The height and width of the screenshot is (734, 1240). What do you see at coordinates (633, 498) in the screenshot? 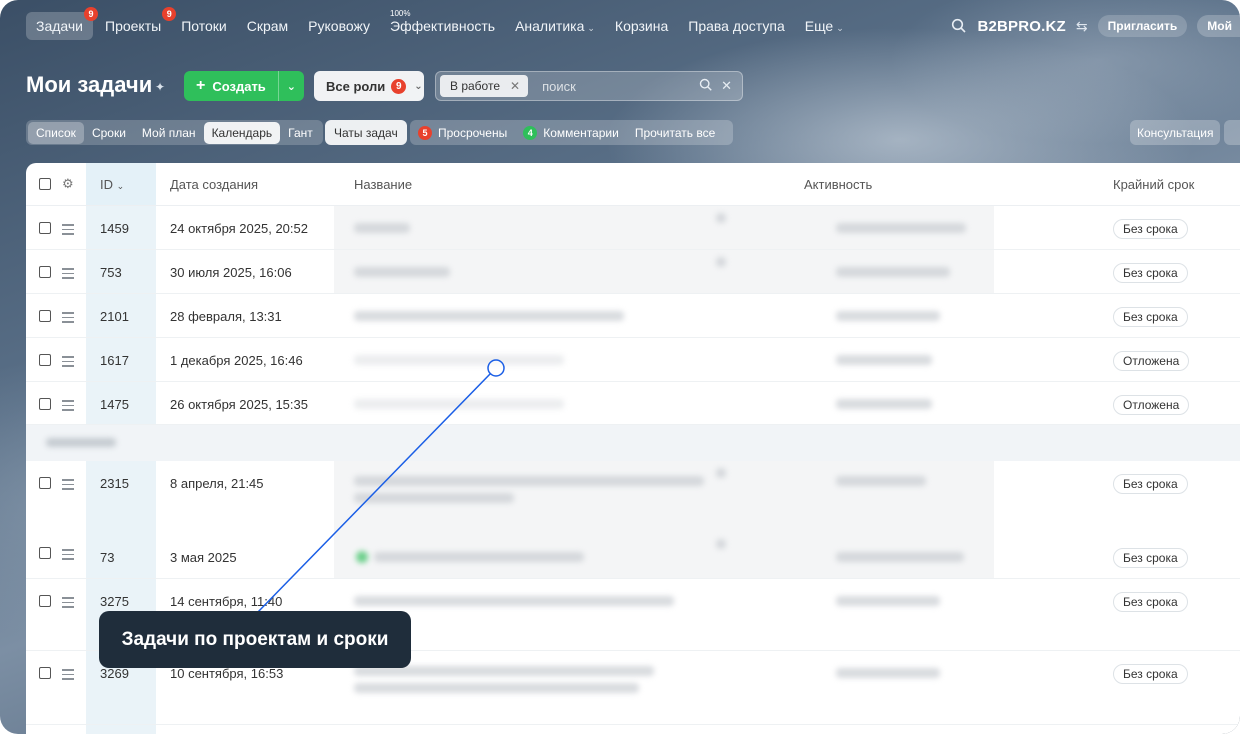
I see `table-row: 2315 8 апреля, 21:45 Без срока` at bounding box center [633, 498].